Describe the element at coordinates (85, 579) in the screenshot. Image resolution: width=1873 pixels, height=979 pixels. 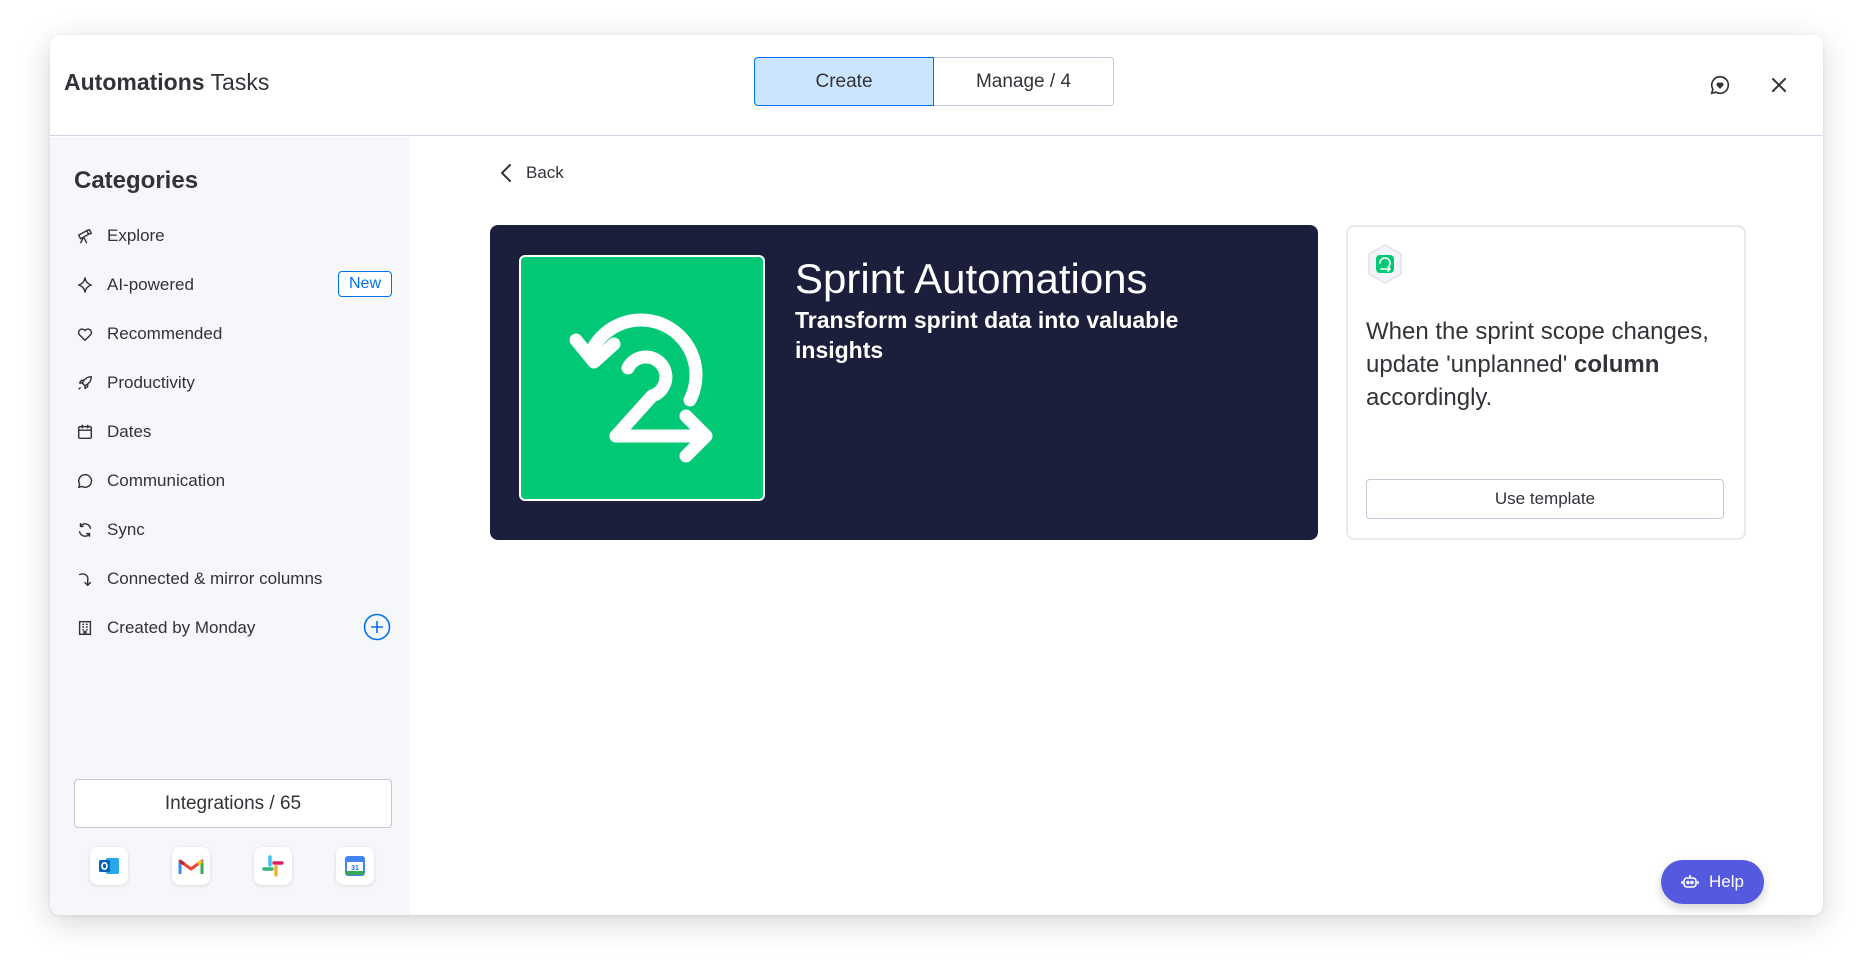
I see `connect-arrow-icon` at that location.